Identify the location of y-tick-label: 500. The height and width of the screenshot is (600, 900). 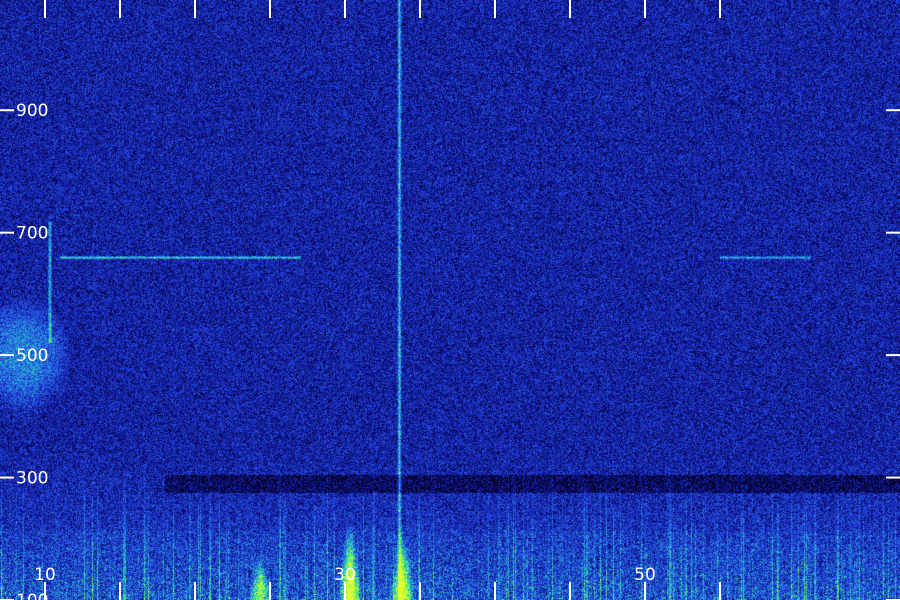
(32, 356).